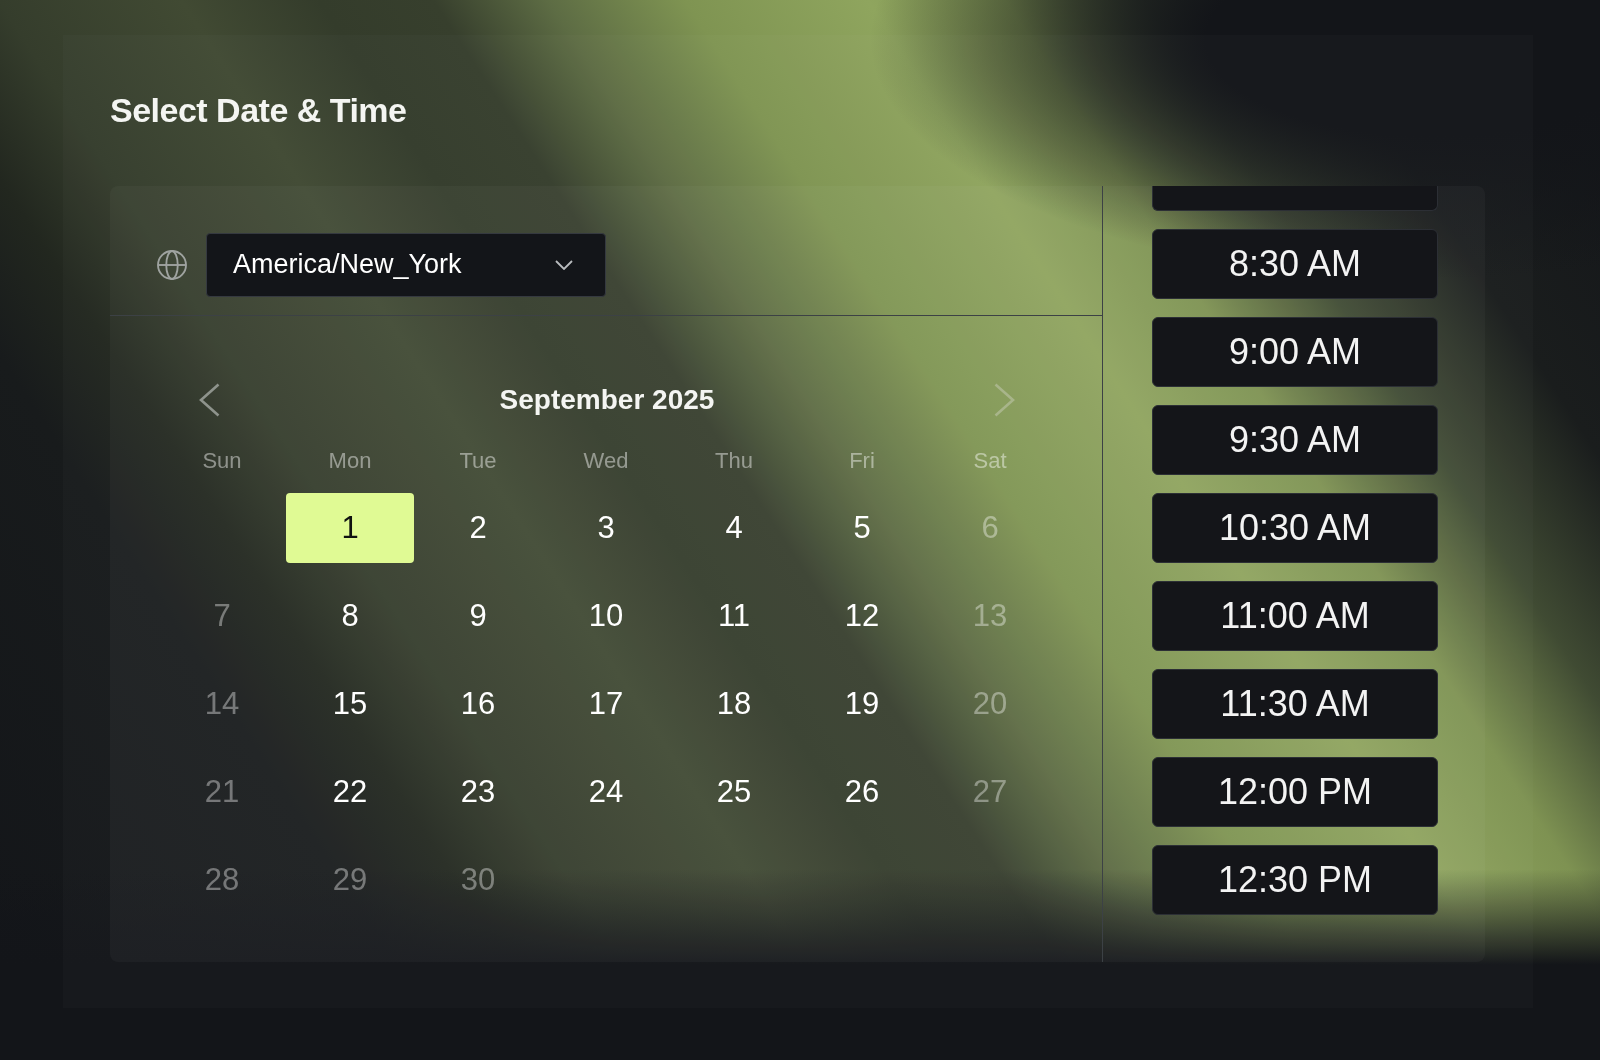 The height and width of the screenshot is (1060, 1600). Describe the element at coordinates (172, 264) in the screenshot. I see `globe-icon` at that location.